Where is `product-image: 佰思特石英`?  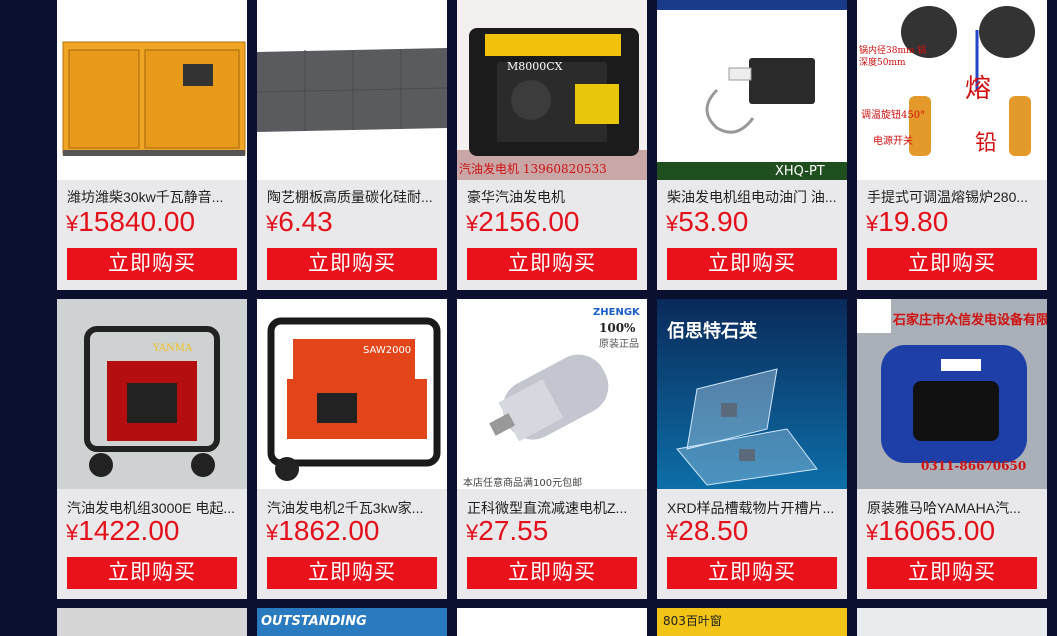
product-image: 佰思特石英 is located at coordinates (752, 394).